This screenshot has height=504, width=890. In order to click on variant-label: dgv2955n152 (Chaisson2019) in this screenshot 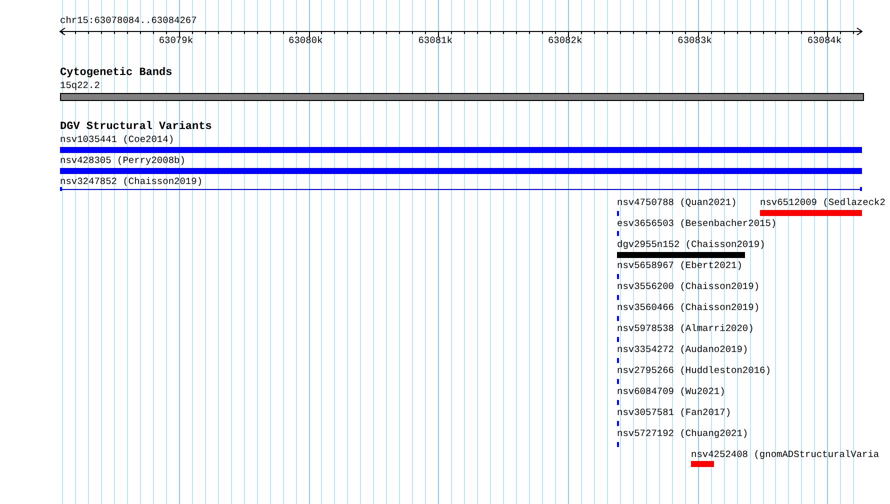, I will do `click(691, 244)`.